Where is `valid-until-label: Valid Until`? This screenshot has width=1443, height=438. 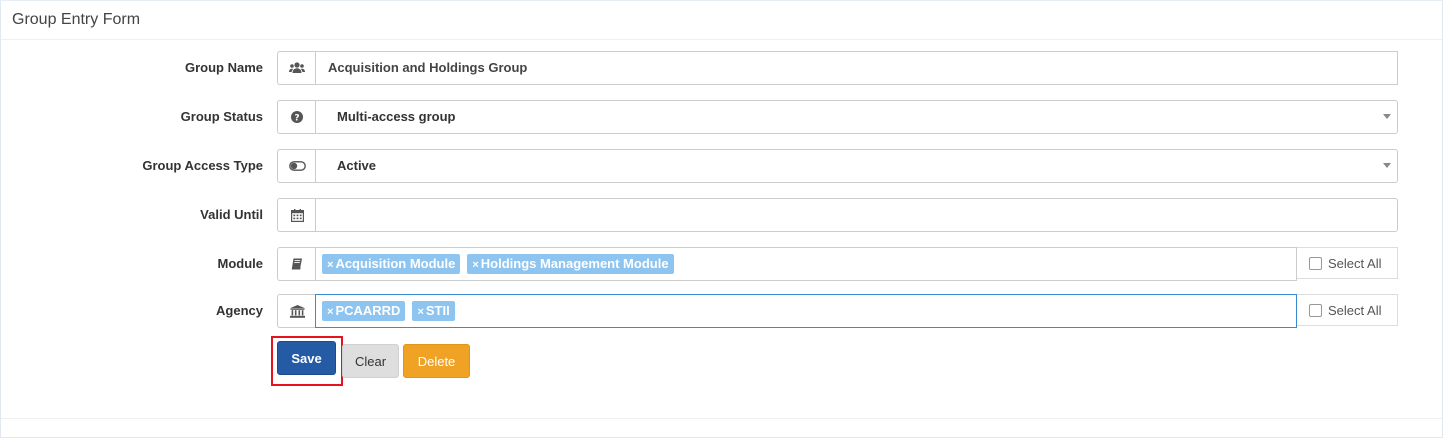
valid-until-label: Valid Until is located at coordinates (231, 214).